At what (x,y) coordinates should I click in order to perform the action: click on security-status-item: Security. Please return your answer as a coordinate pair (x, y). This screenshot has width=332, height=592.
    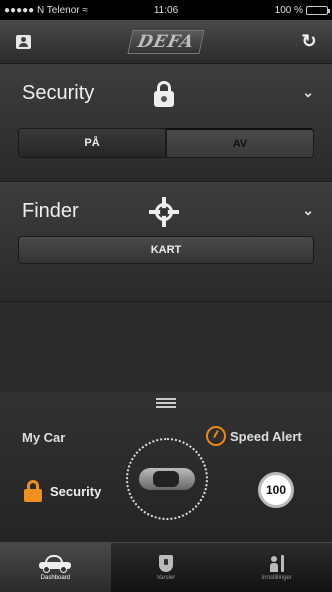
    Looking at the image, I should click on (62, 491).